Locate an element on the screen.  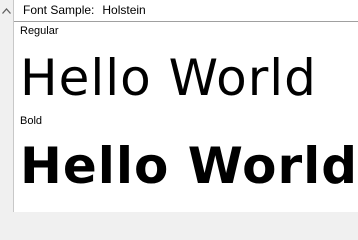
style-label-bold: Bold is located at coordinates (31, 121).